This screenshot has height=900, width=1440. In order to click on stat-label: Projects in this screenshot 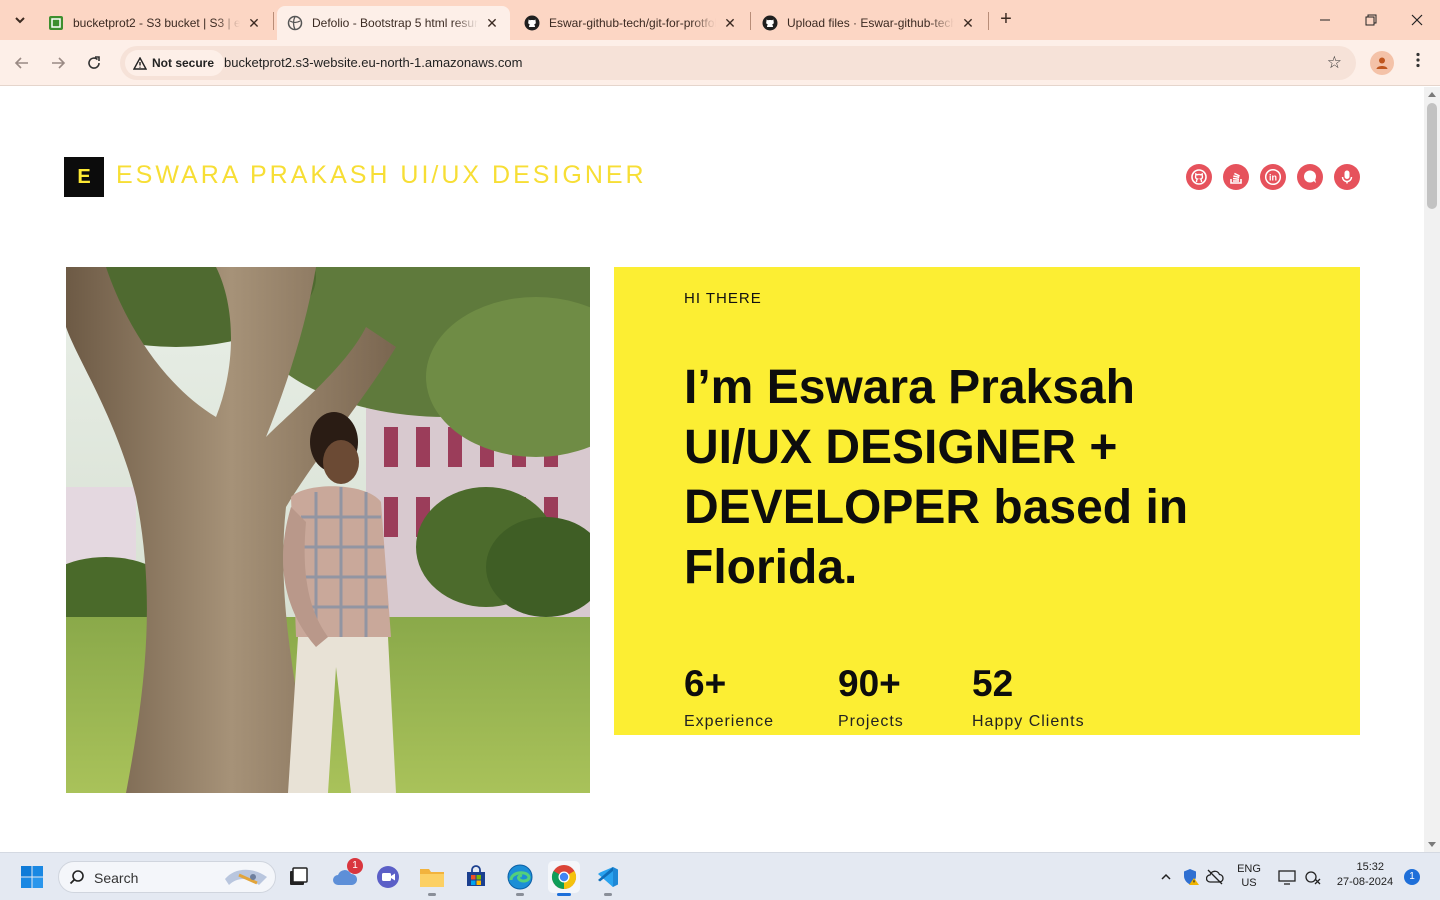, I will do `click(871, 721)`.